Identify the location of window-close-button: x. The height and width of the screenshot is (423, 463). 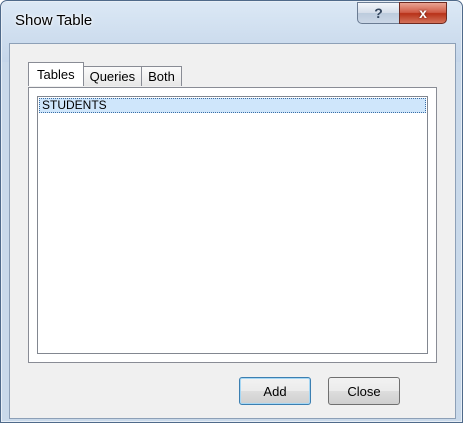
(423, 13).